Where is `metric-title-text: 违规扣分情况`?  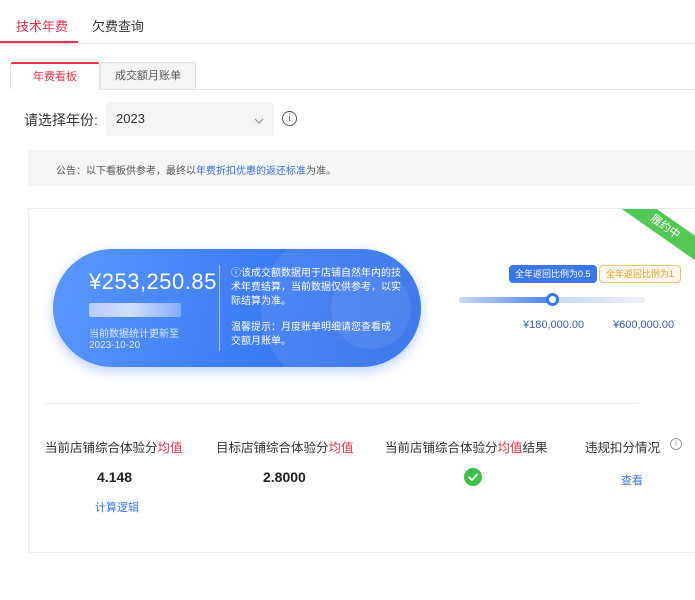
metric-title-text: 违规扣分情况 is located at coordinates (623, 448).